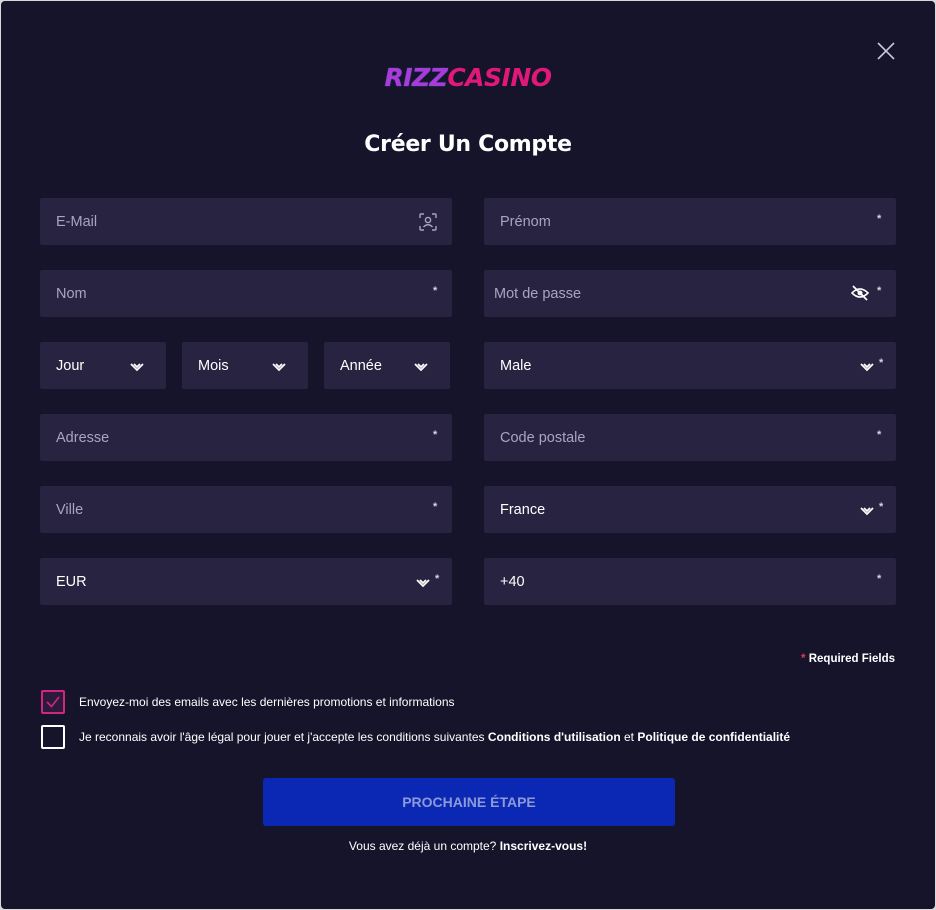 This screenshot has height=910, width=936. I want to click on required-fields-note: * Required Fields, so click(848, 659).